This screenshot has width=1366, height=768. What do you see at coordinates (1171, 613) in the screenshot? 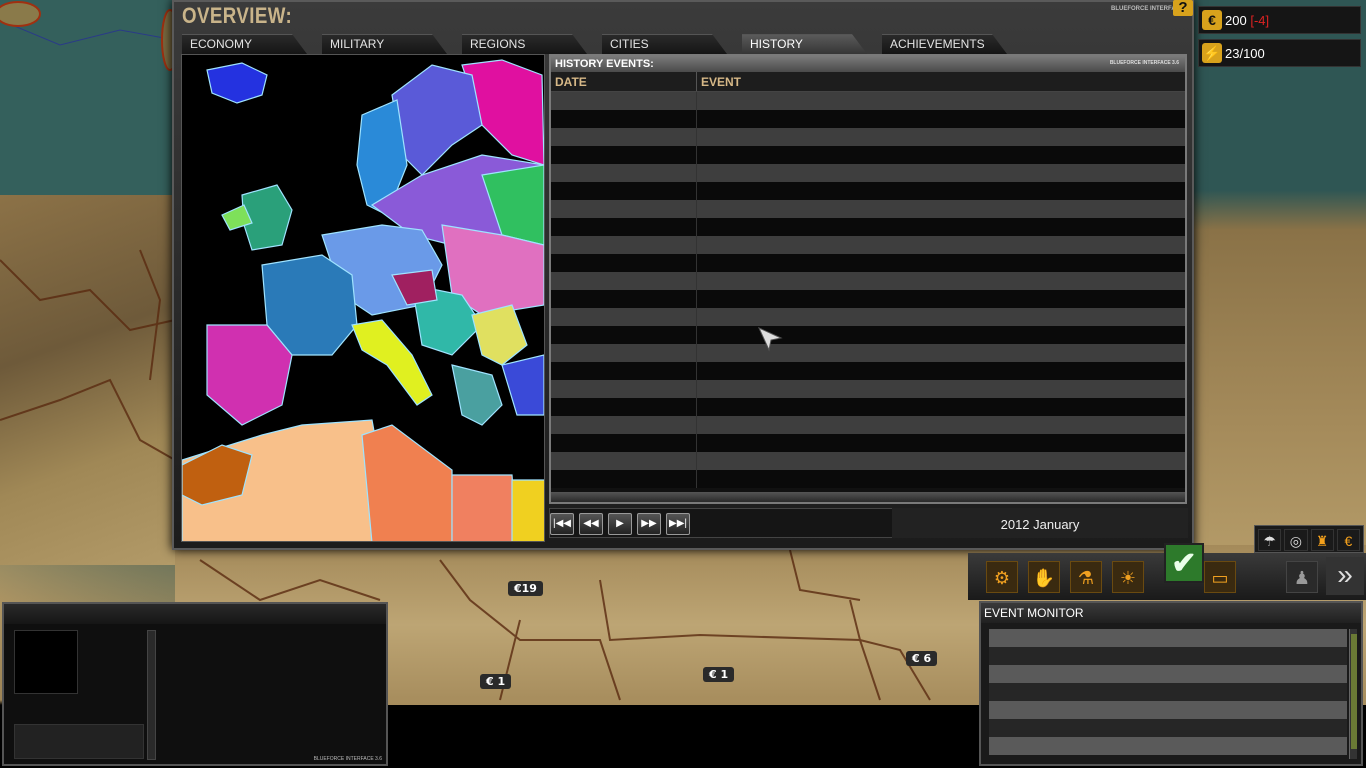
I see `event-monitor-title: EVENT MONITOR` at bounding box center [1171, 613].